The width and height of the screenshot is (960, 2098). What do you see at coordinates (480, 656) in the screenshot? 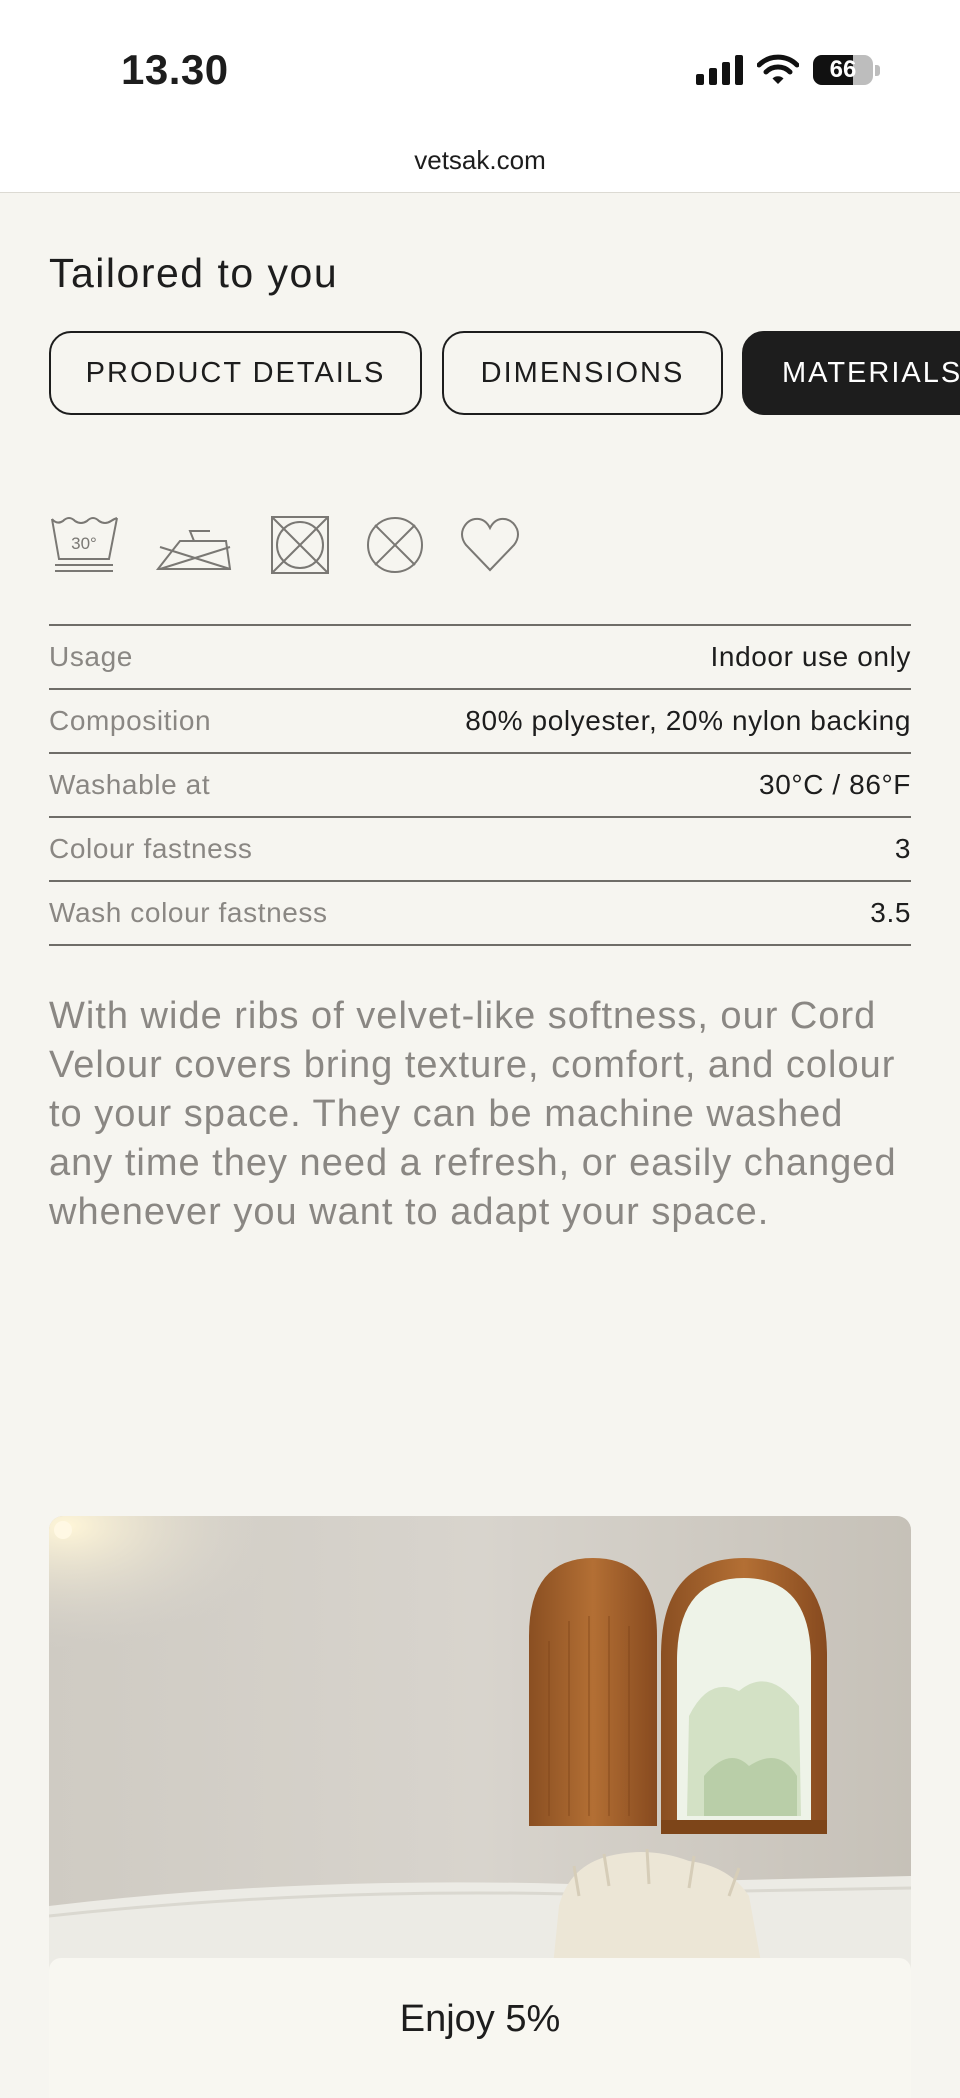
I see `spec-row-usage: Usage Indoor use only` at bounding box center [480, 656].